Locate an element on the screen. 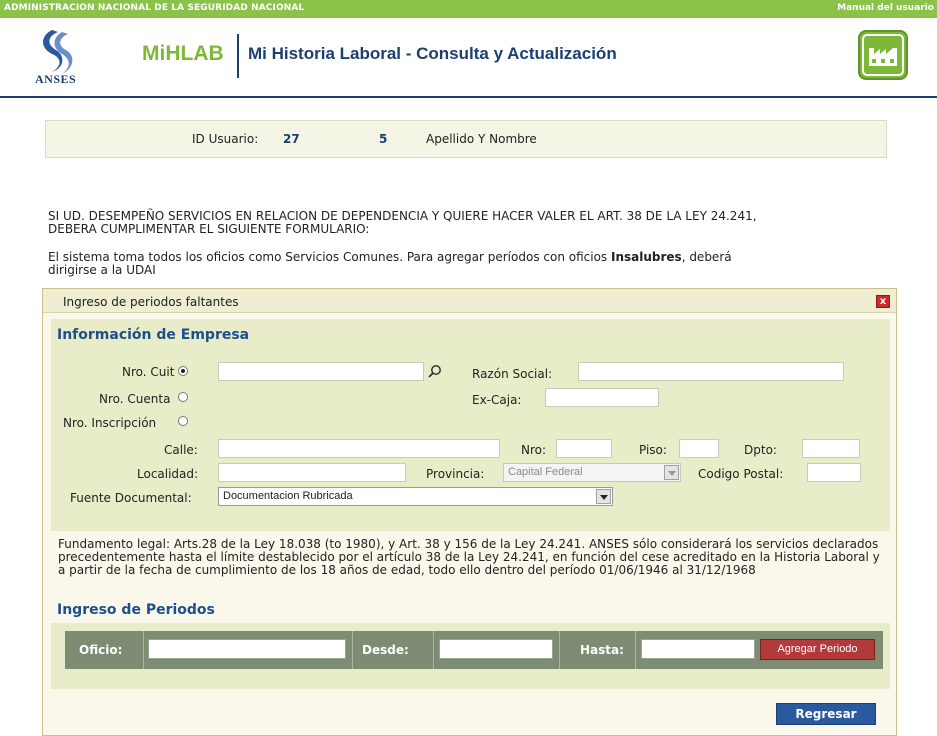  codigo-postal-input is located at coordinates (834, 472).